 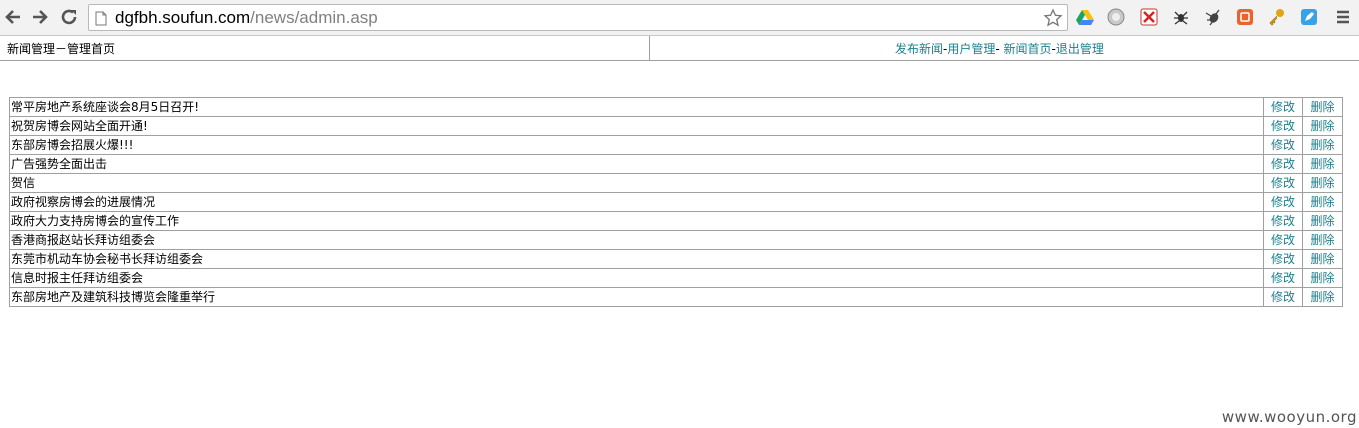 I want to click on drive-extension-icon, so click(x=1085, y=17).